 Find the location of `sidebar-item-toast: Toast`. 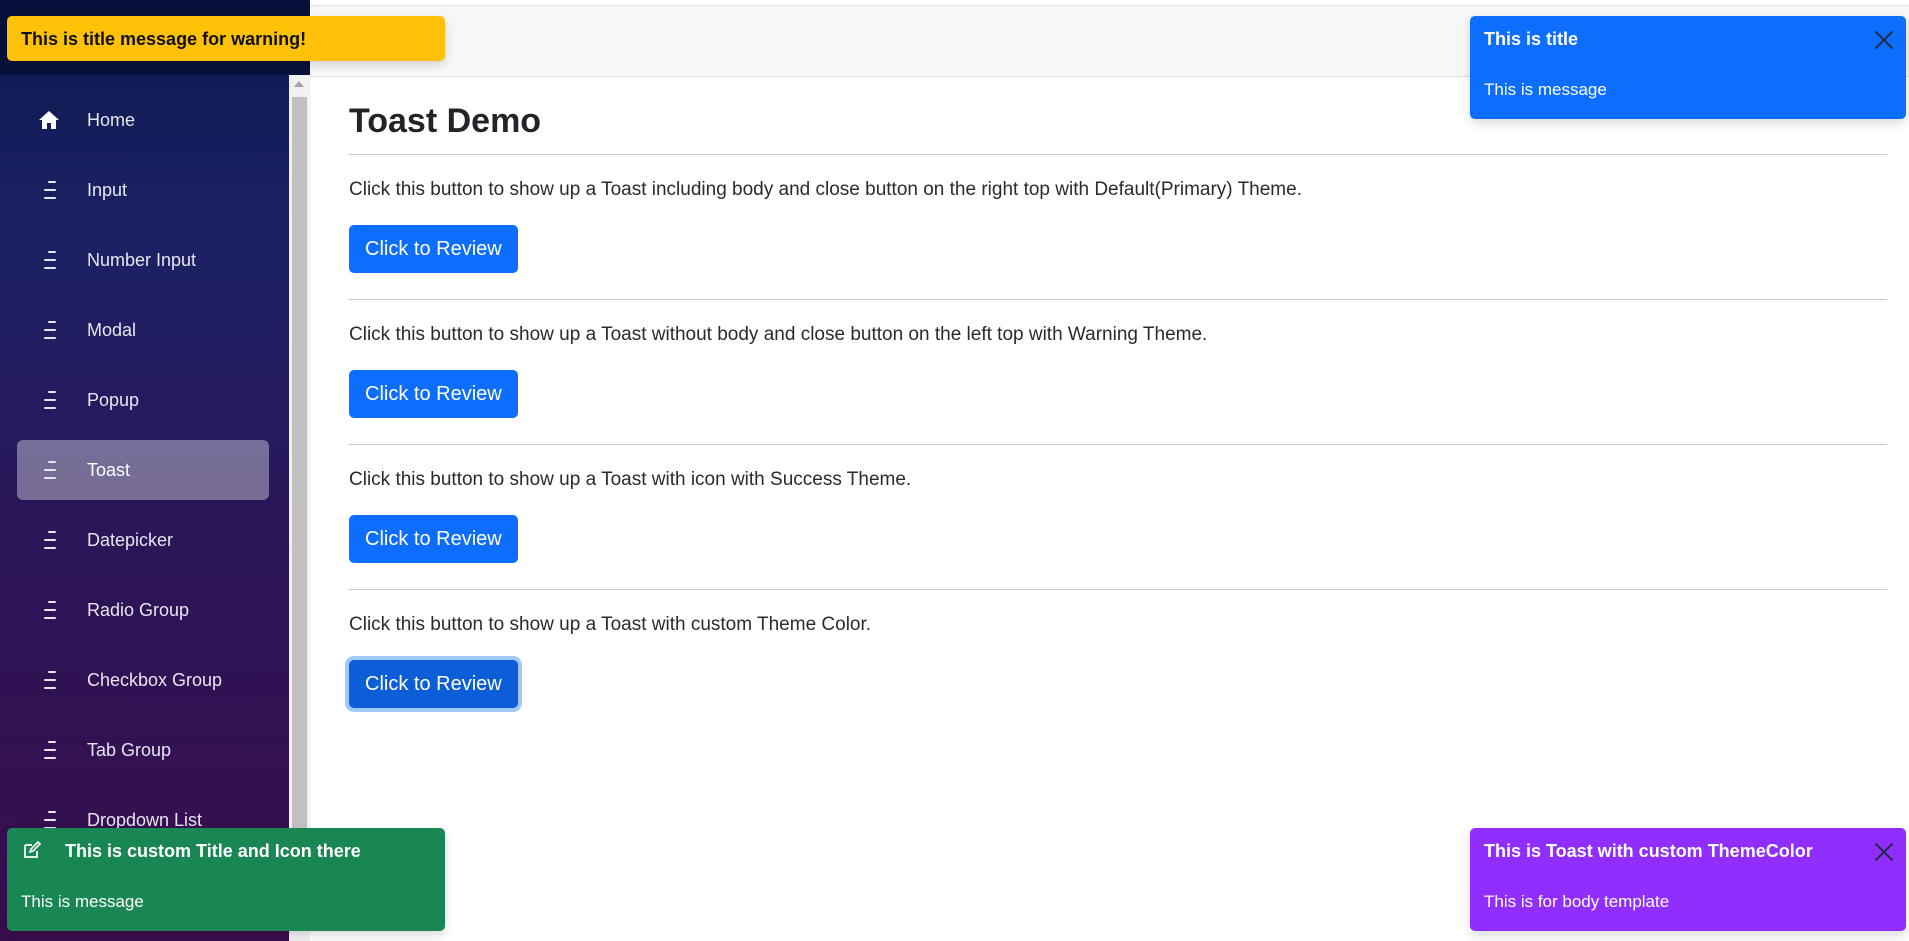

sidebar-item-toast: Toast is located at coordinates (143, 470).